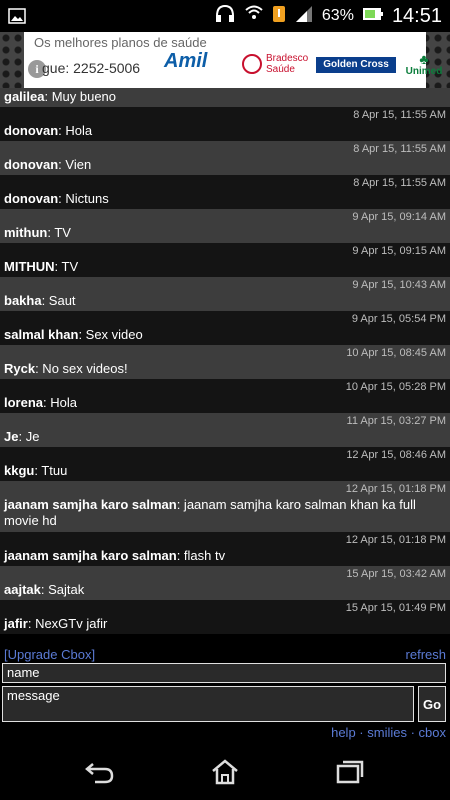 This screenshot has height=800, width=450. What do you see at coordinates (225, 131) in the screenshot?
I see `message-line: donovan: Hola` at bounding box center [225, 131].